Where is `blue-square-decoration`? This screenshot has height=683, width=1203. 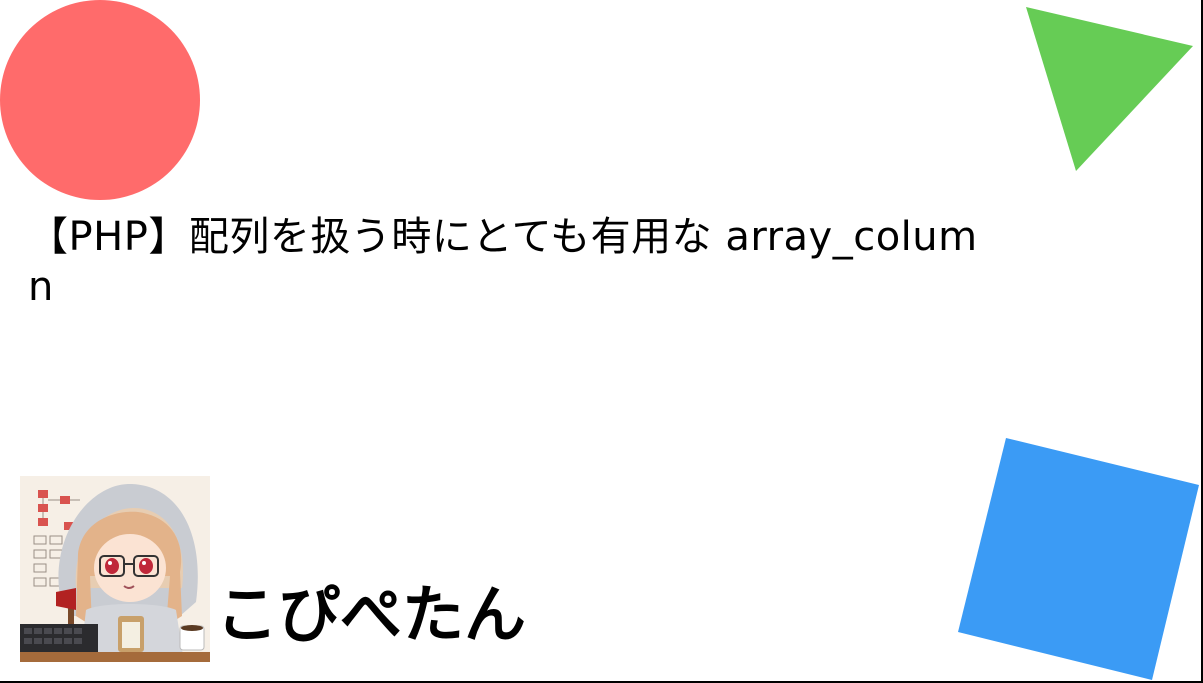 blue-square-decoration is located at coordinates (1078, 559).